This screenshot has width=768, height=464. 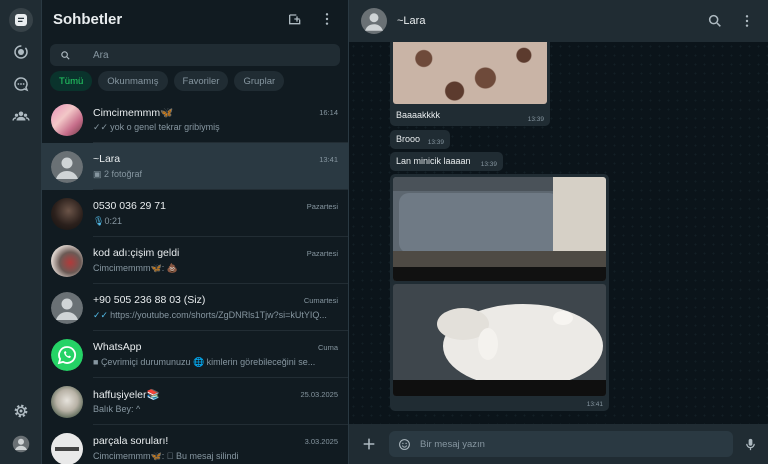 I want to click on message-bubble: Lan minicik laaaan 13:39, so click(x=446, y=161).